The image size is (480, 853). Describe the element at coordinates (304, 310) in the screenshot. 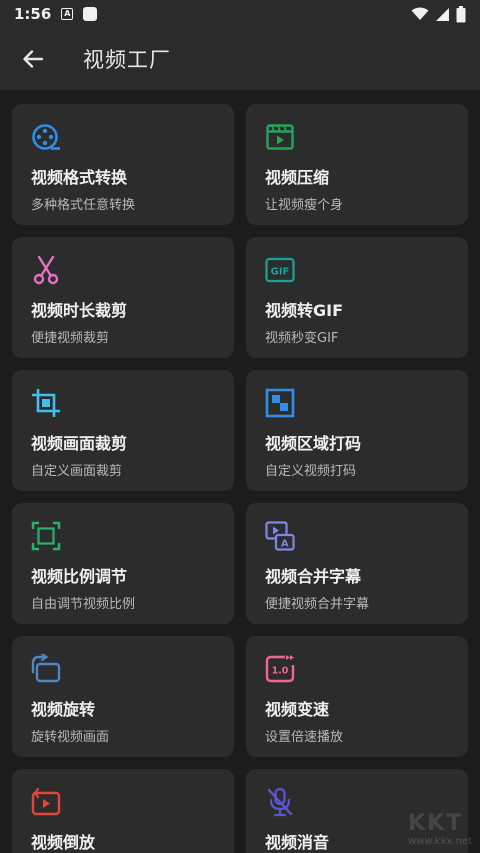

I see `card-title: 视频转GIF` at that location.